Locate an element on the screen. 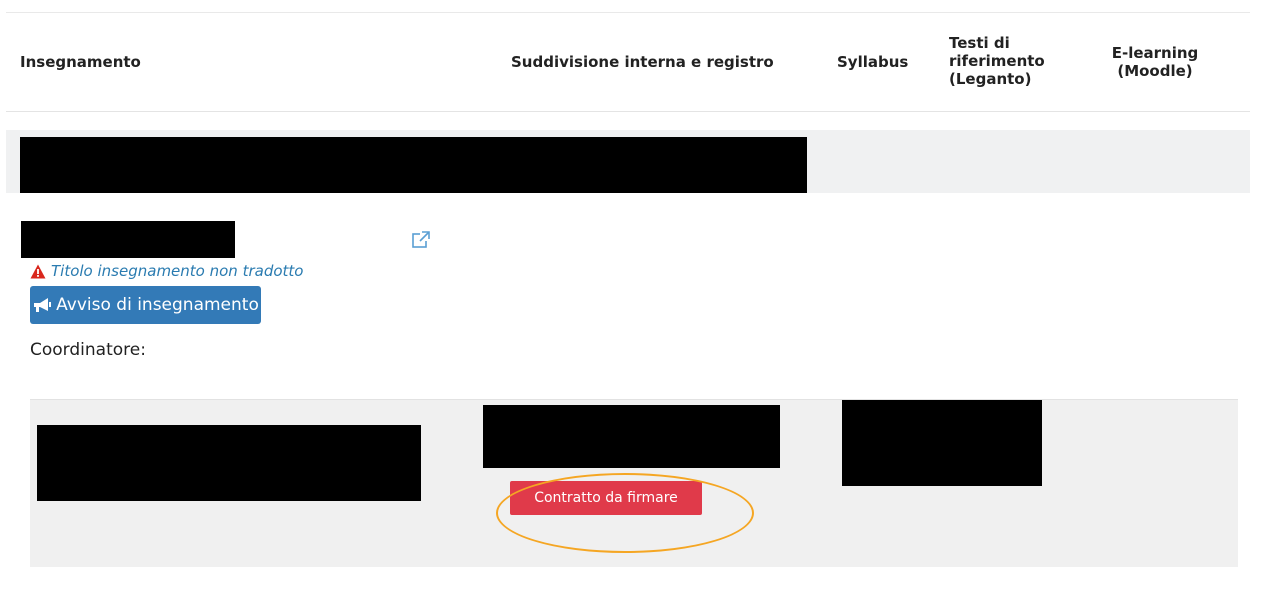 This screenshot has height=590, width=1266. redacted-teacher-name is located at coordinates (229, 463).